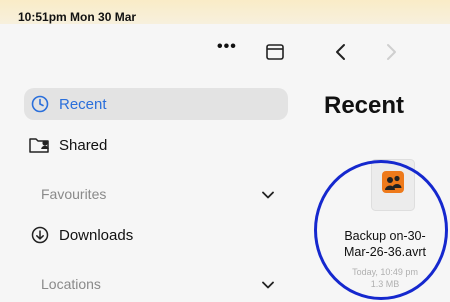 Image resolution: width=450 pixels, height=302 pixels. I want to click on sidebar-item-label: Downloads, so click(96, 235).